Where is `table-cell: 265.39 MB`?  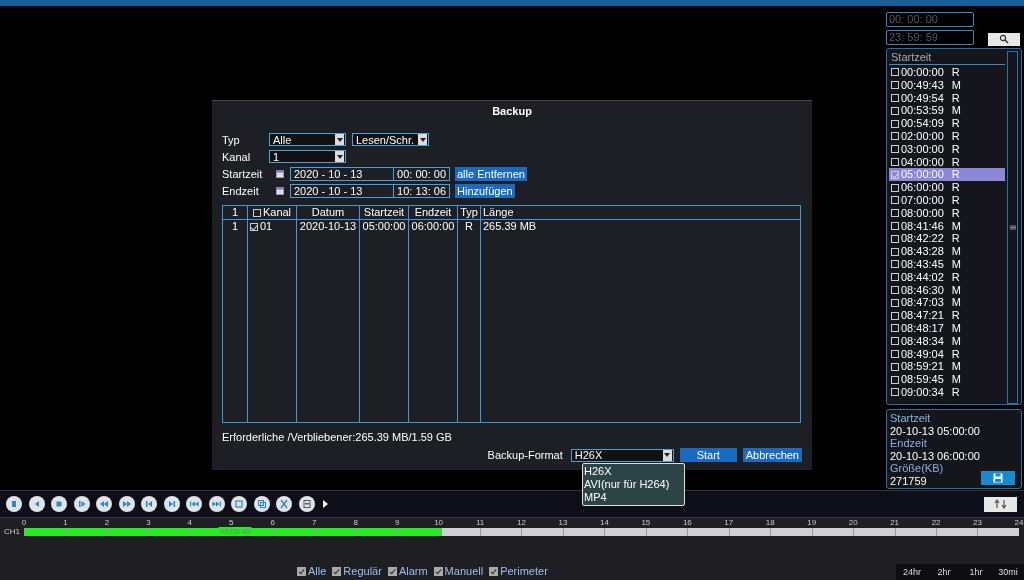 table-cell: 265.39 MB is located at coordinates (640, 226).